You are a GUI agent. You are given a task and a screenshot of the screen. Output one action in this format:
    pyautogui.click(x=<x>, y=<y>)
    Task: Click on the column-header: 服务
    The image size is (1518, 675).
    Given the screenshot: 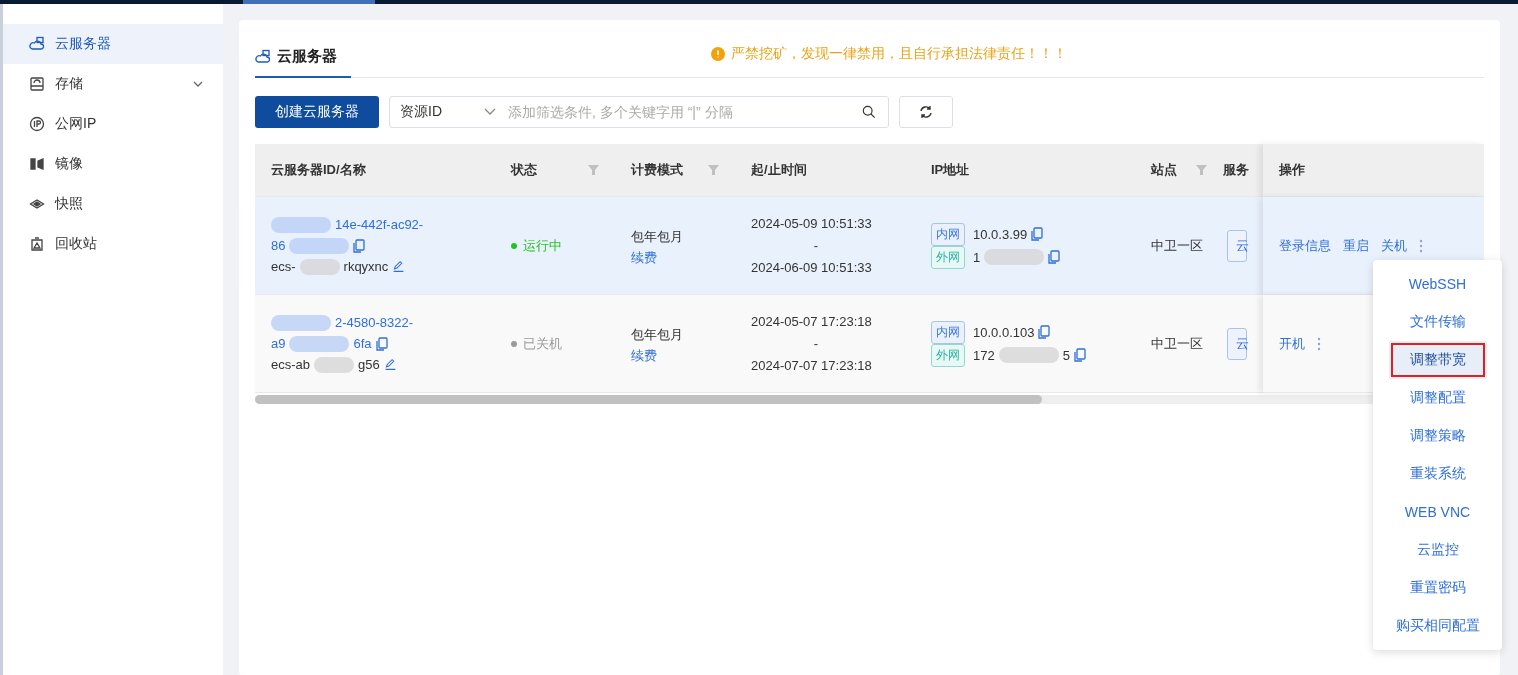 What is the action you would take?
    pyautogui.click(x=1236, y=170)
    